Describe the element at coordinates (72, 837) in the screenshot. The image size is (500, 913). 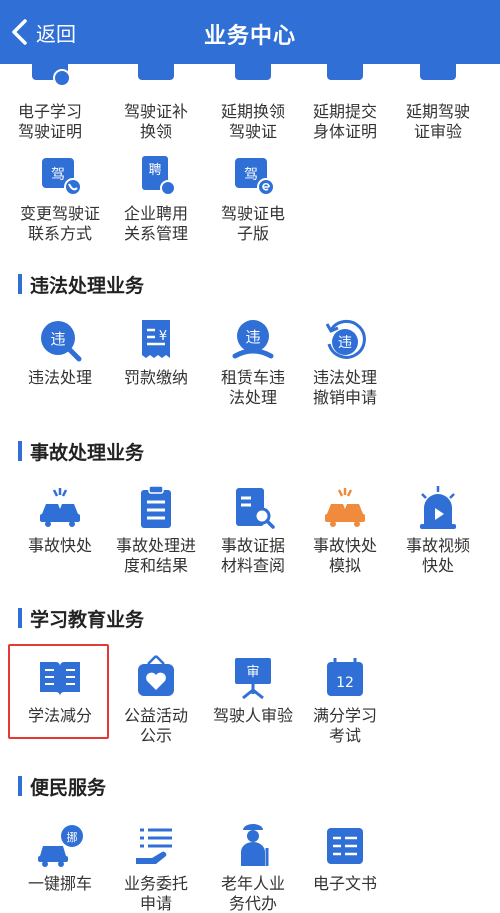
I see `move-badge: 挪` at that location.